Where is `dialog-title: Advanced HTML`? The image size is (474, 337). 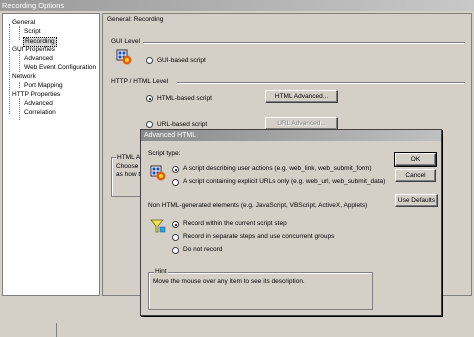
dialog-title: Advanced HTML is located at coordinates (170, 135).